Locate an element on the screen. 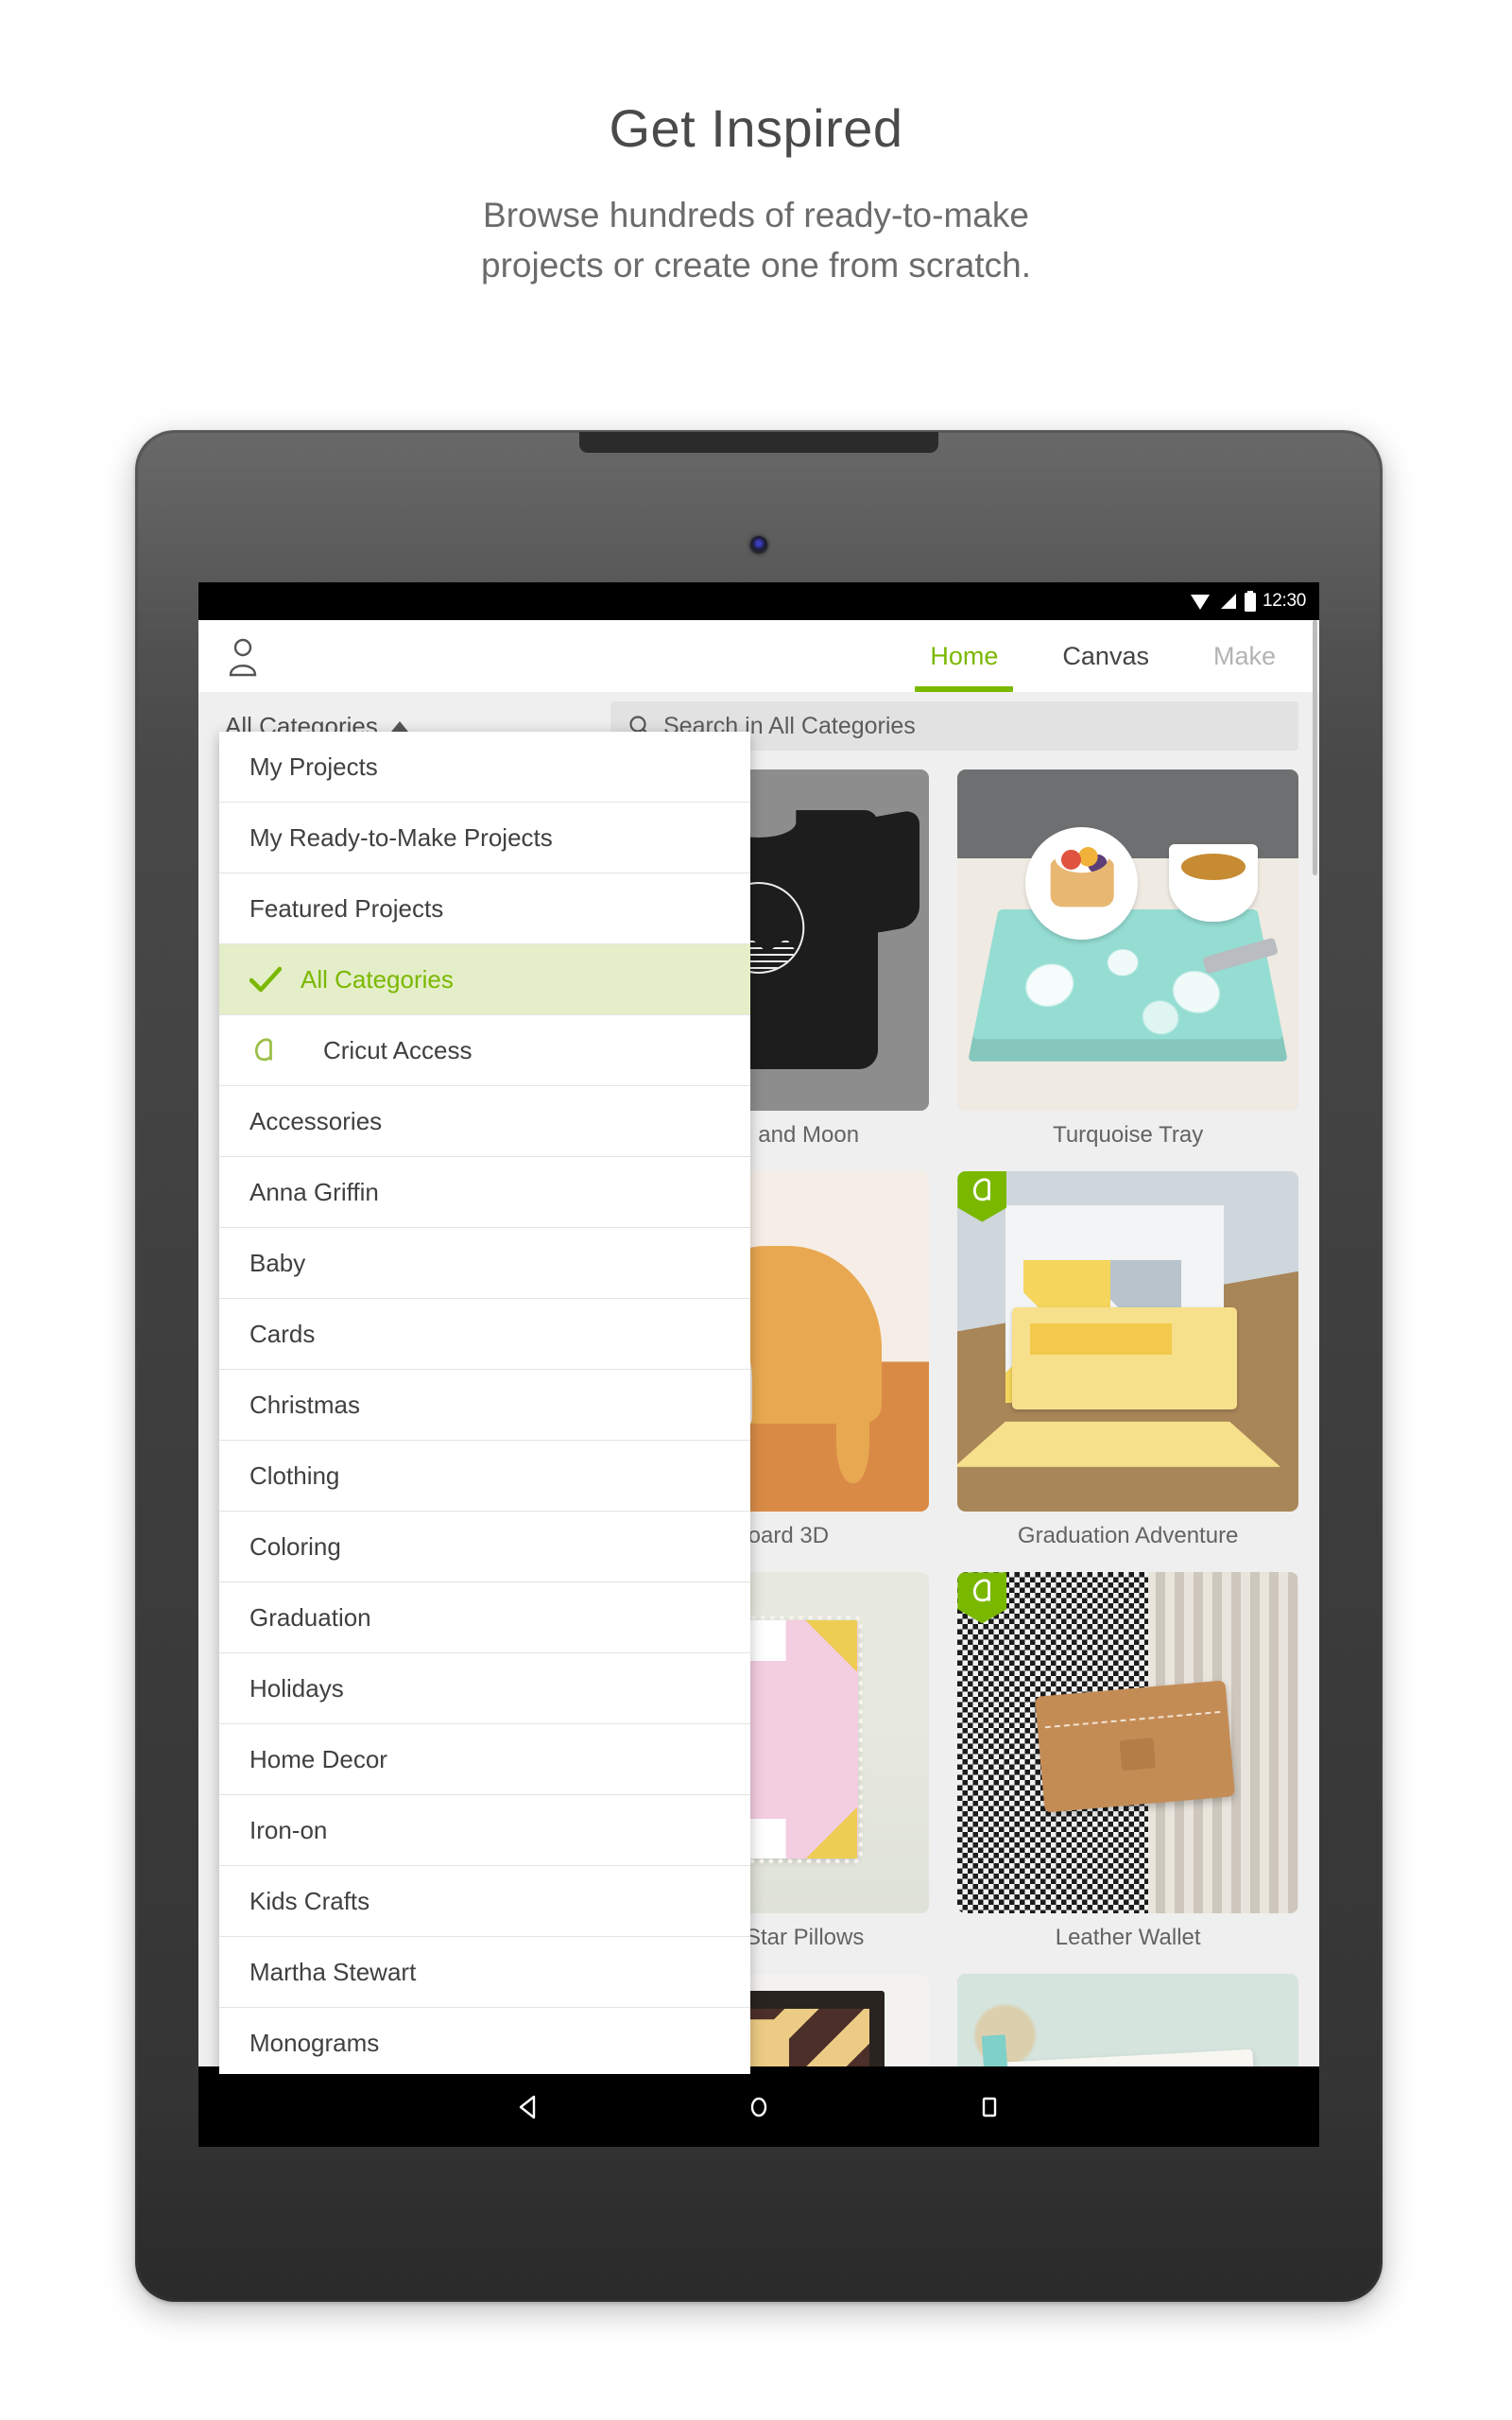 The width and height of the screenshot is (1512, 2420). cricut-access-icon-wrap is located at coordinates (275, 1050).